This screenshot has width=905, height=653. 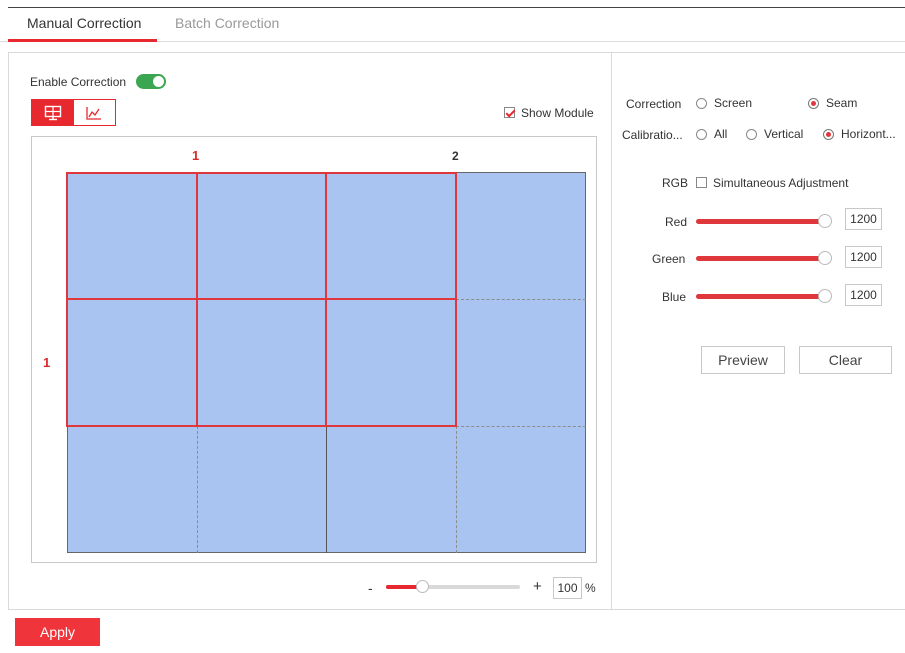 What do you see at coordinates (863, 295) in the screenshot?
I see `blue-value-input: 1200` at bounding box center [863, 295].